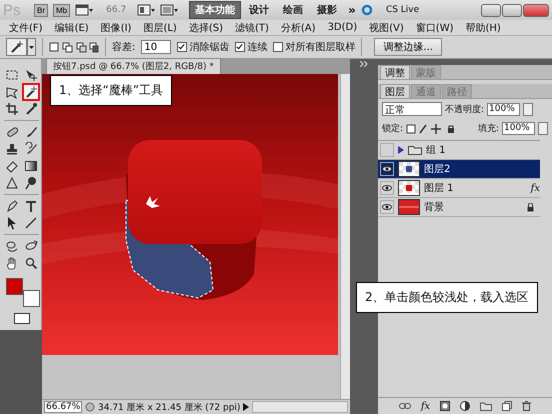 The image size is (552, 414). What do you see at coordinates (434, 207) in the screenshot?
I see `layer-name: 背景` at bounding box center [434, 207].